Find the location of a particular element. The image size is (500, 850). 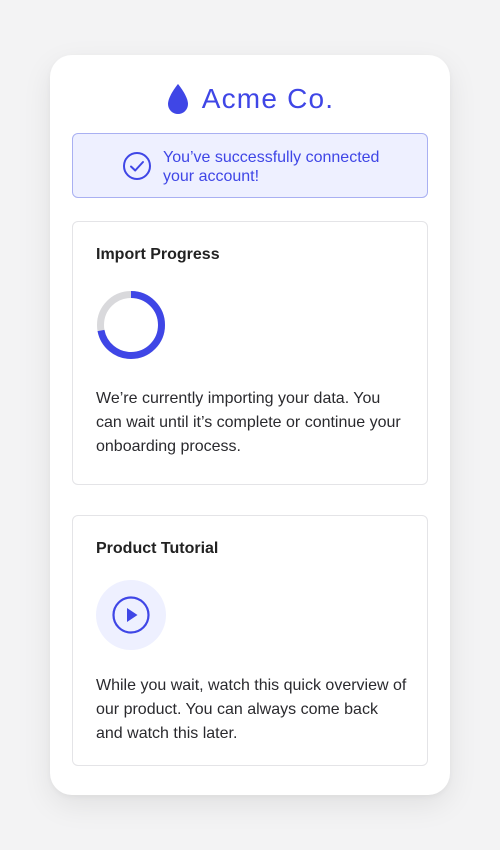

water-drop-icon is located at coordinates (177, 99).